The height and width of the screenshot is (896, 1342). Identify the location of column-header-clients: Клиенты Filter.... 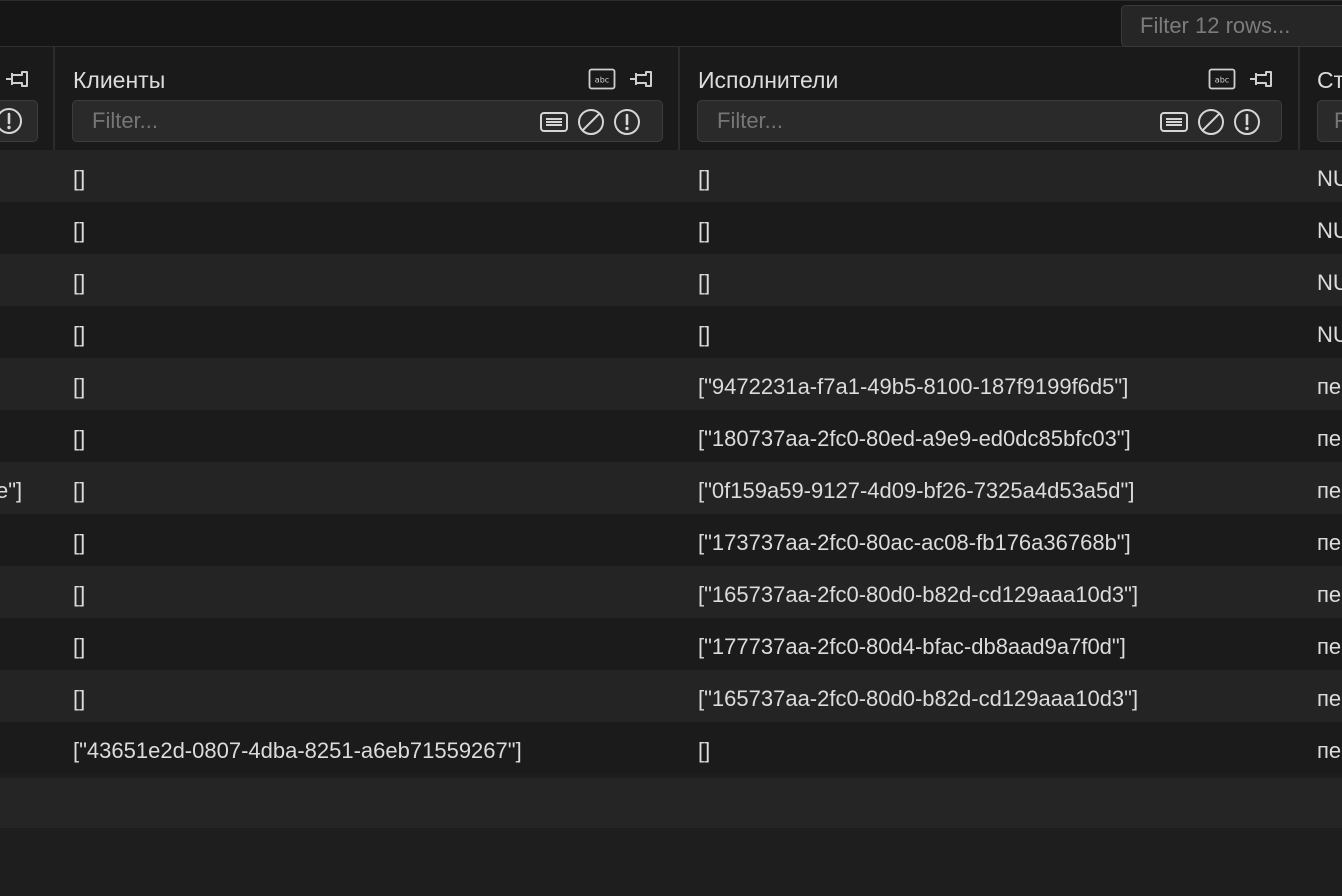
(367, 98).